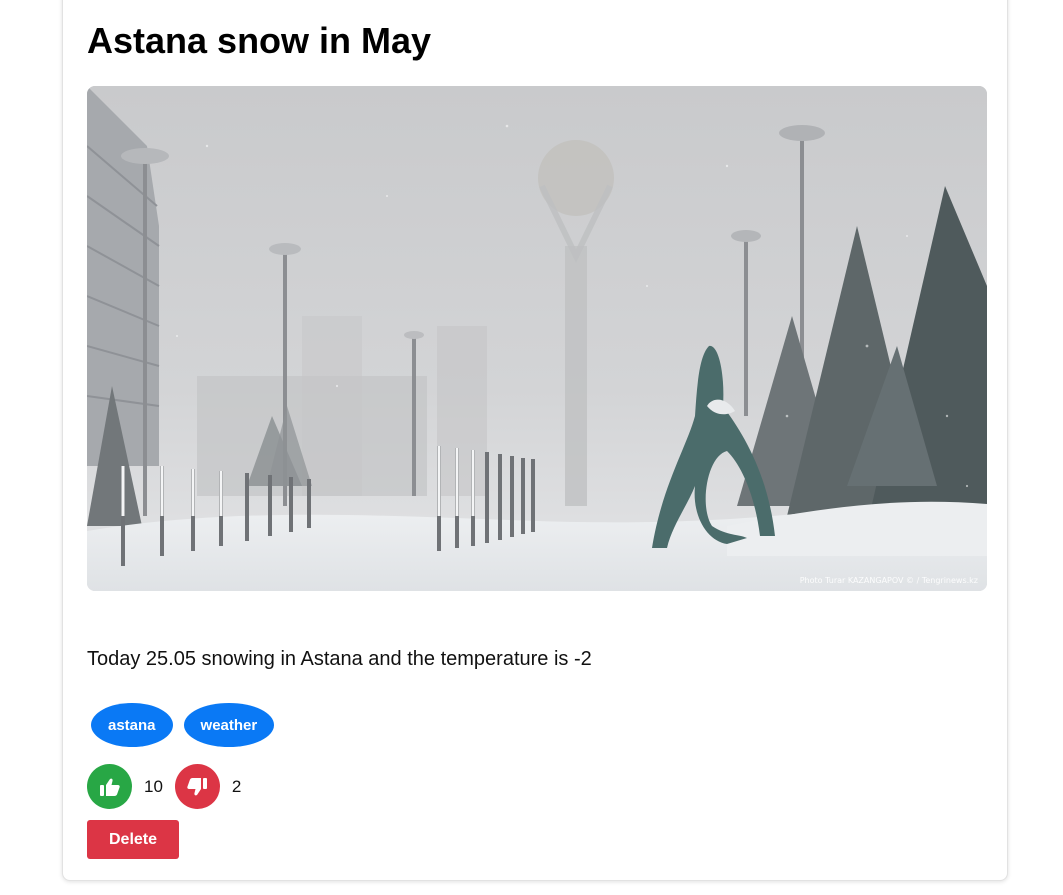  Describe the element at coordinates (170, 786) in the screenshot. I see `vote-bar: 10 2` at that location.